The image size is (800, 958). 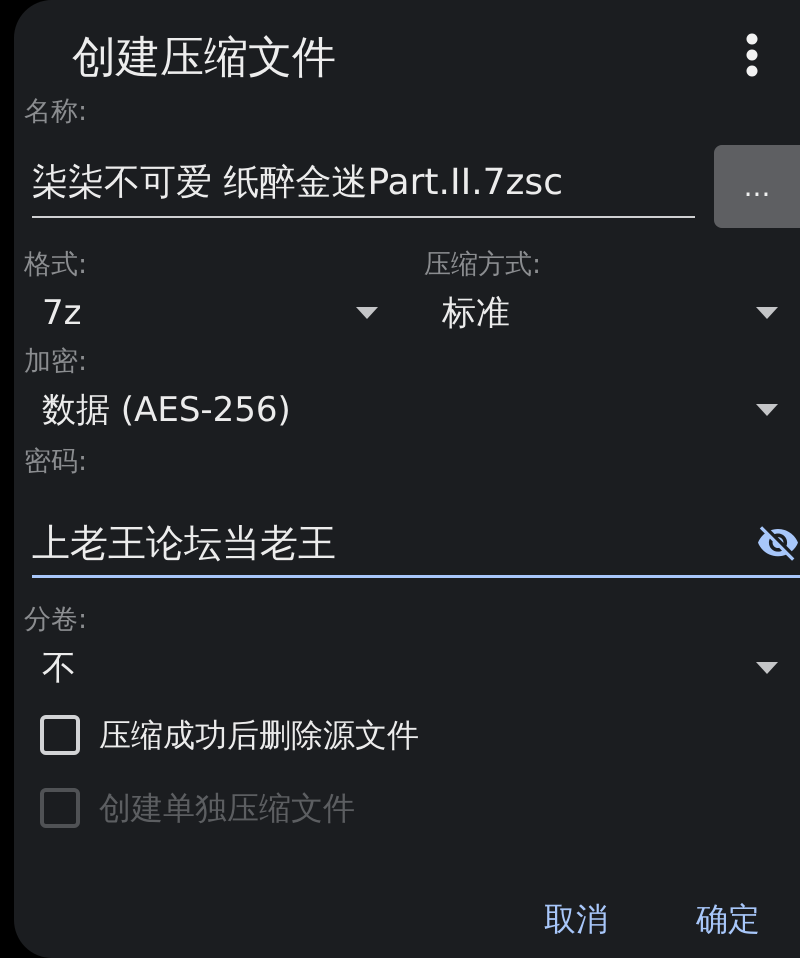 I want to click on format-dropdown: 7z, so click(x=212, y=313).